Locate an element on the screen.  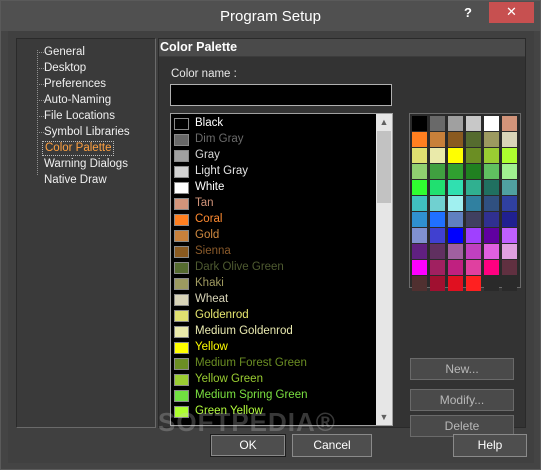
scroll-up-button: ▲ is located at coordinates (384, 122).